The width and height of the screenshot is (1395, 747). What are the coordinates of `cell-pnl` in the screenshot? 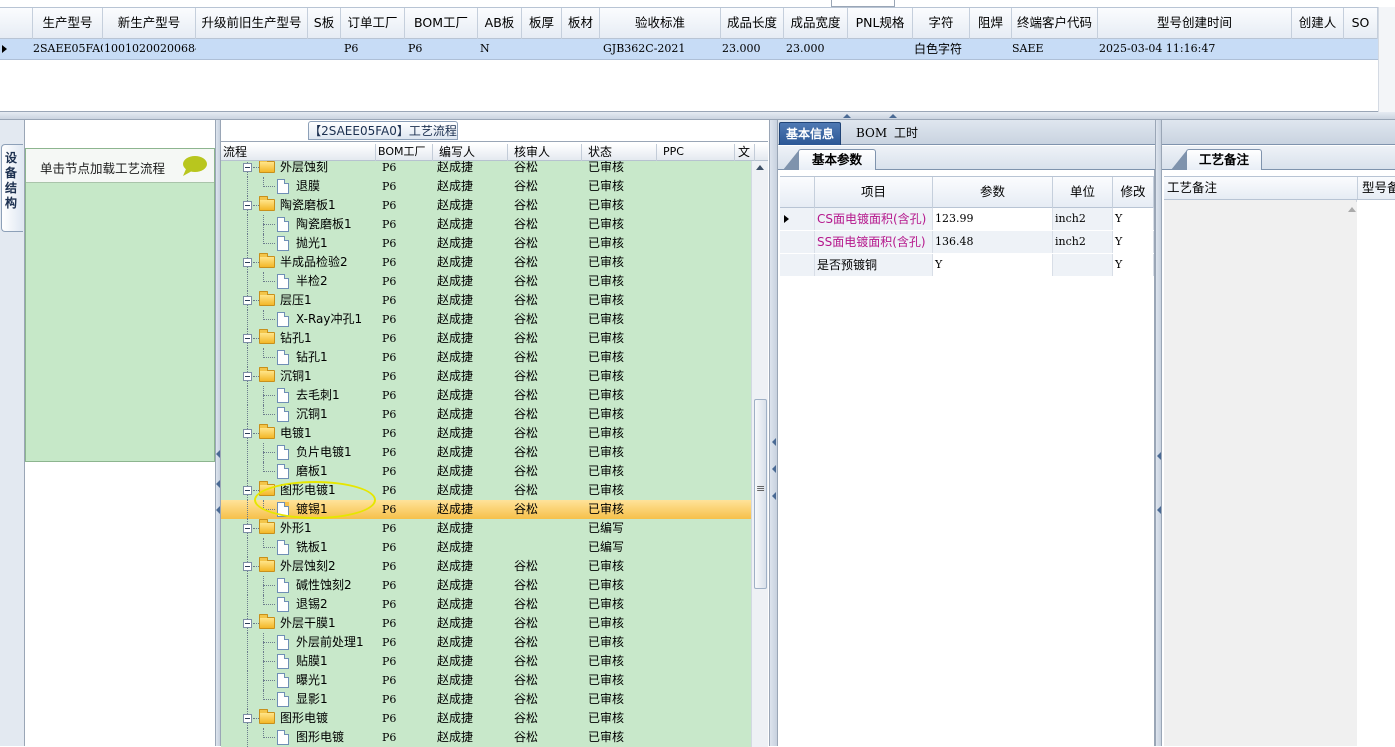 It's located at (880, 49).